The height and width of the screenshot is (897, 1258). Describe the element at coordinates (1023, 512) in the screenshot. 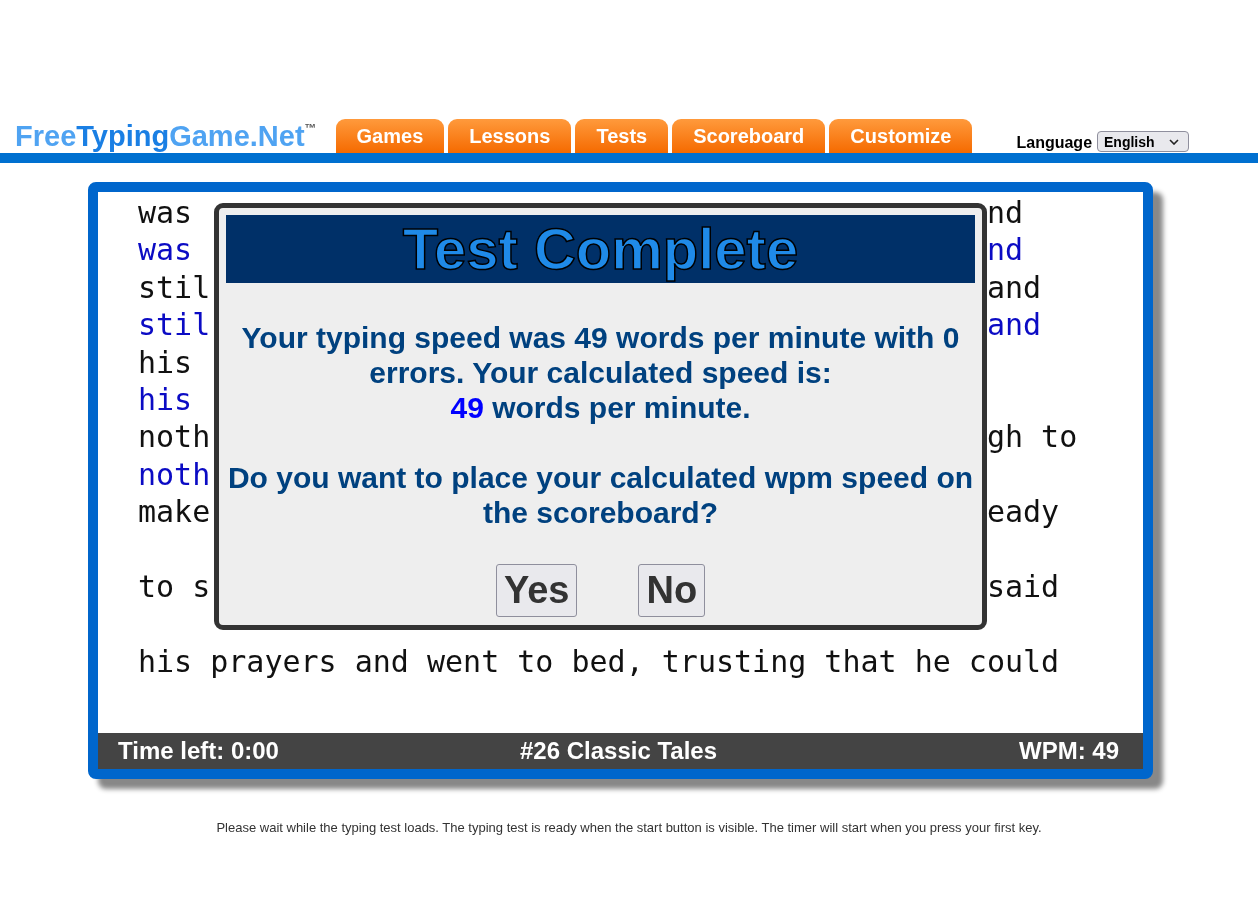

I see `passage-text: eady` at that location.